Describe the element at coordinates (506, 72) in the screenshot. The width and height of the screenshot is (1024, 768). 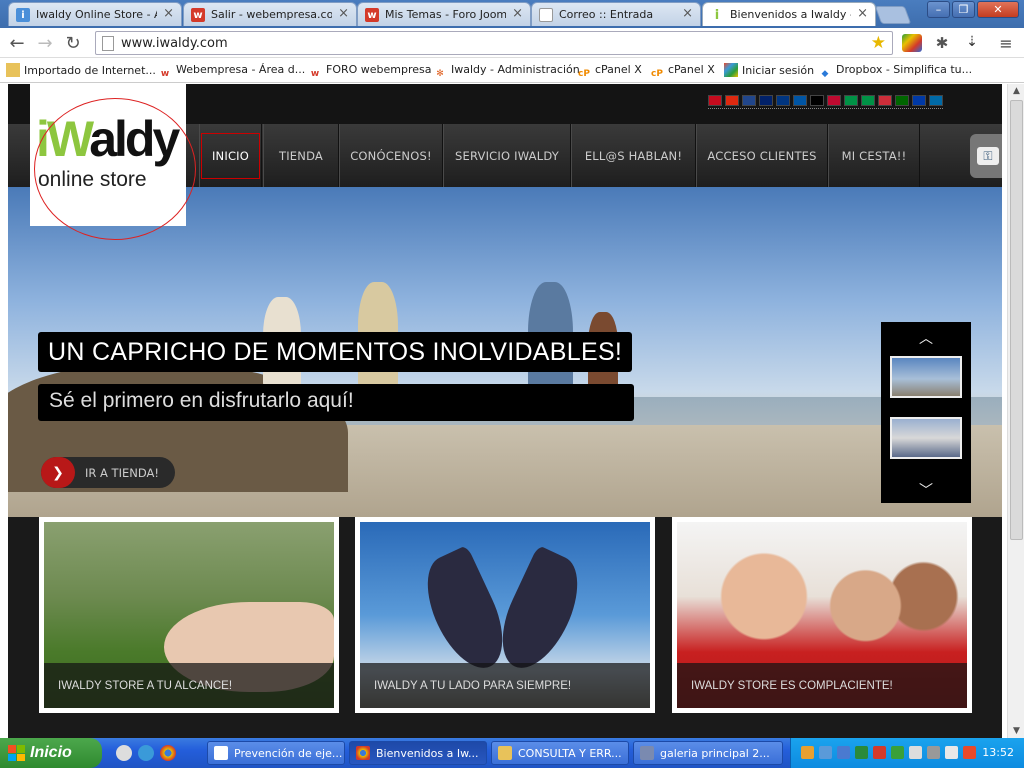
I see `bookmark-iwaldy-admin: ✻ Iwaldy - Administración` at that location.